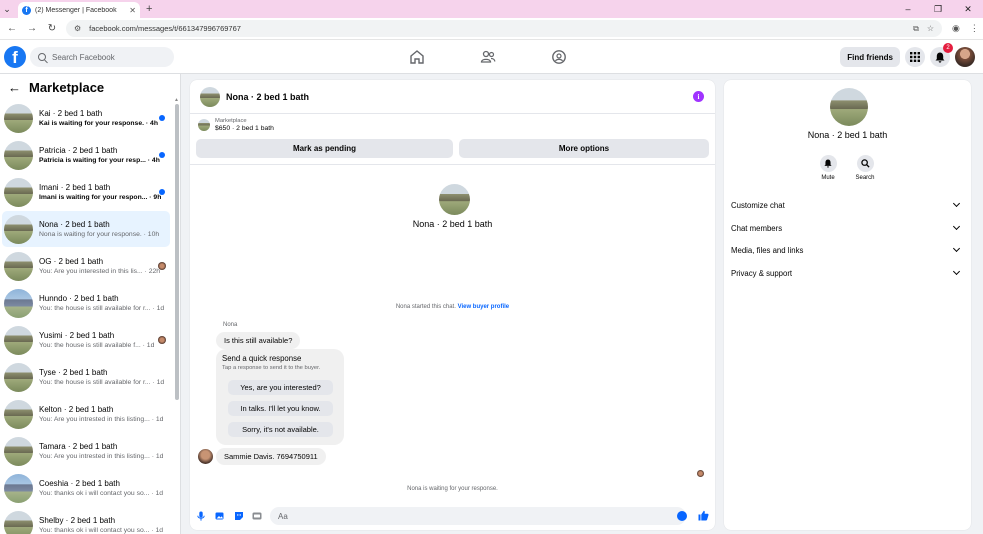 The image size is (983, 534). I want to click on media-files-links-label: Media, files and links, so click(767, 250).